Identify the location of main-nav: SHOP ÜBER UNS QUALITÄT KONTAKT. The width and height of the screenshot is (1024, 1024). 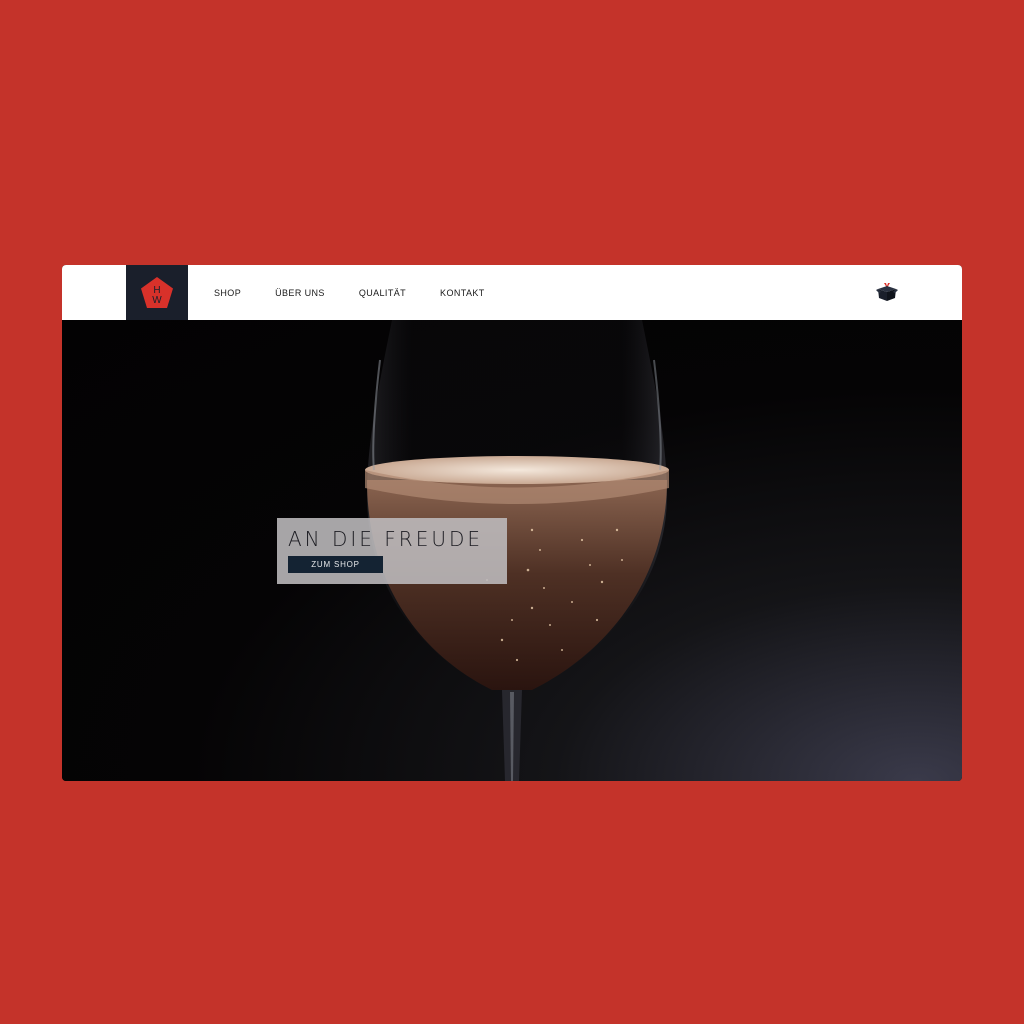
(366, 292).